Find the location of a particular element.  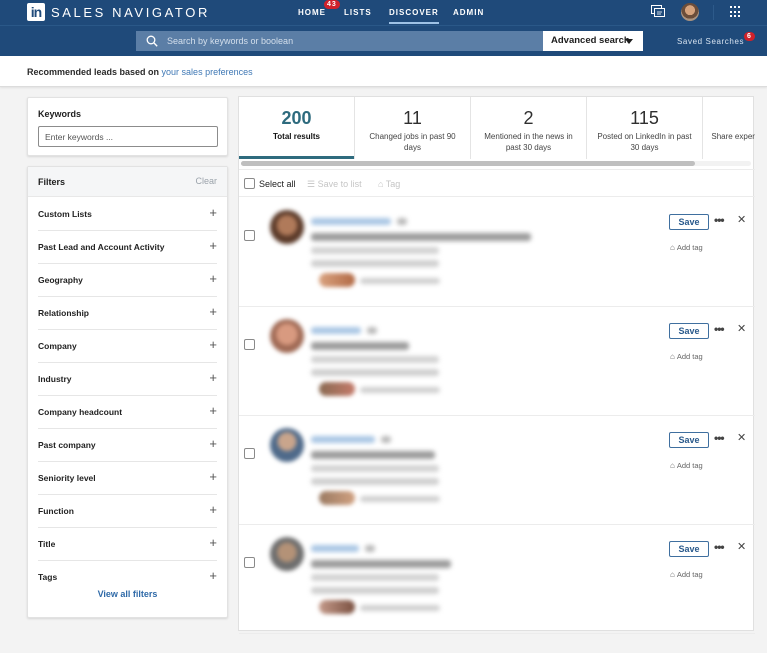

nav-lists: LISTS is located at coordinates (358, 12).